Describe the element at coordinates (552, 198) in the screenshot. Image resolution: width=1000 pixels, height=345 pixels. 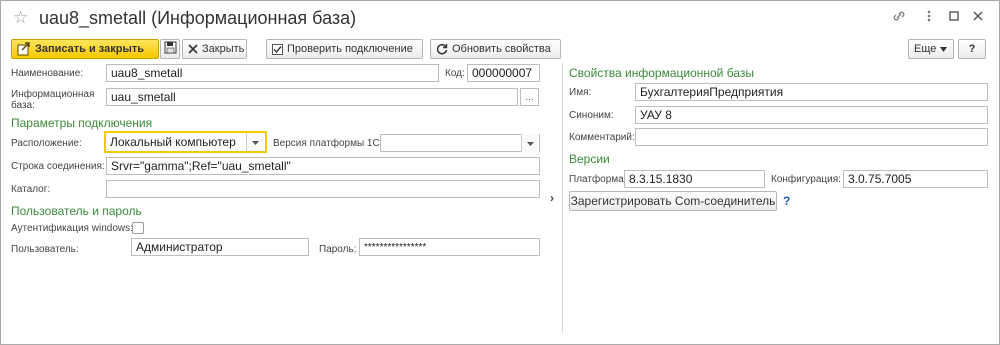
I see `chevron-right-icon: ›` at that location.